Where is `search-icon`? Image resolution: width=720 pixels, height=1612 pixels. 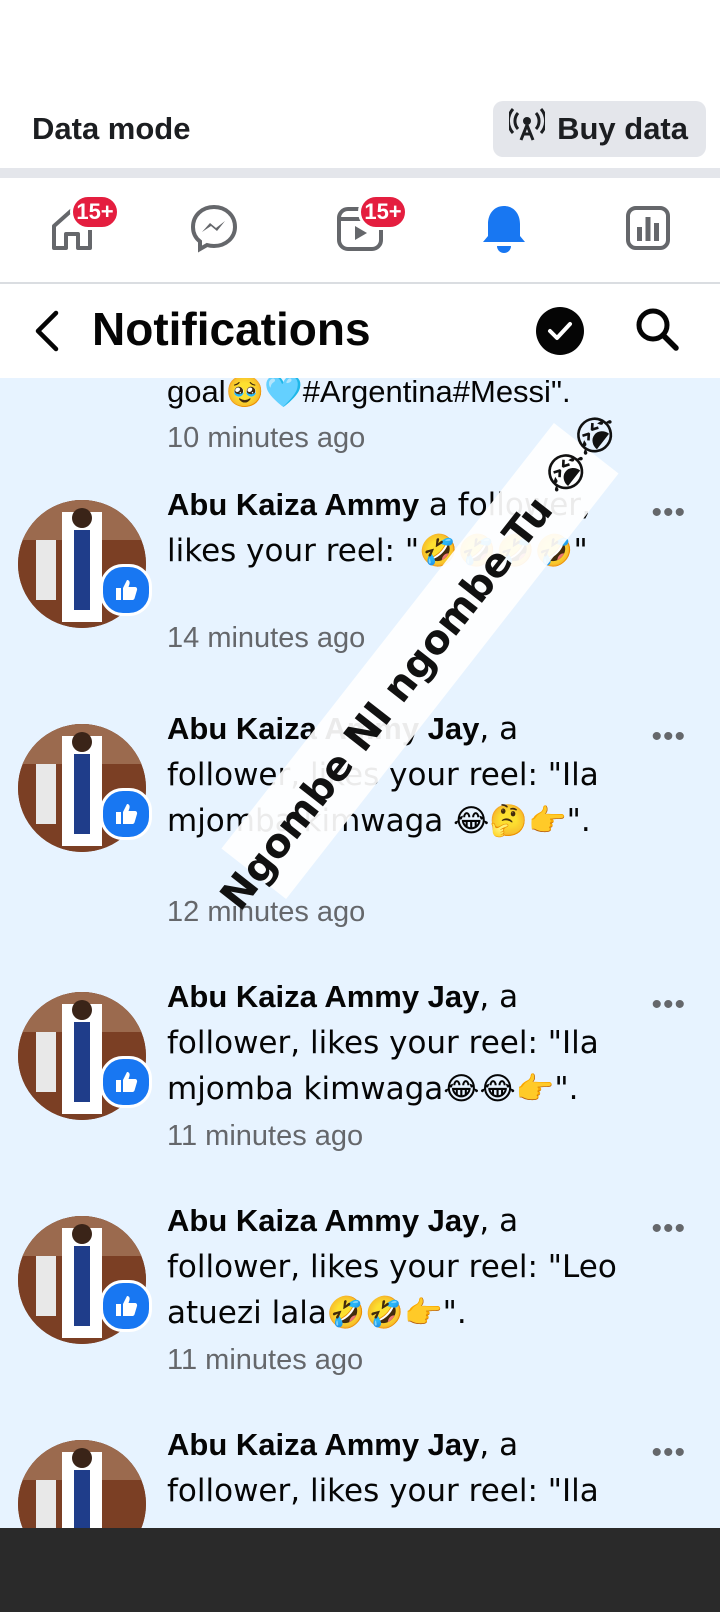 search-icon is located at coordinates (657, 329).